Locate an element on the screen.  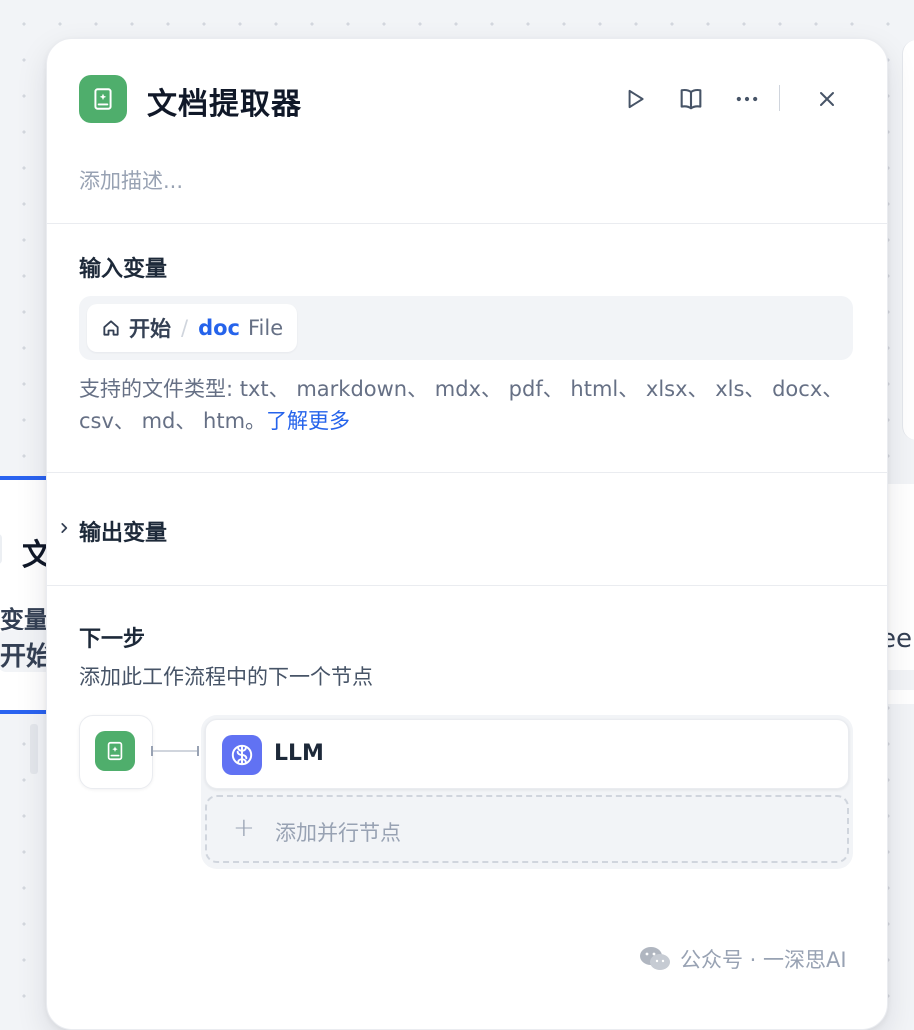
canvas-node-icon is located at coordinates (1, 549).